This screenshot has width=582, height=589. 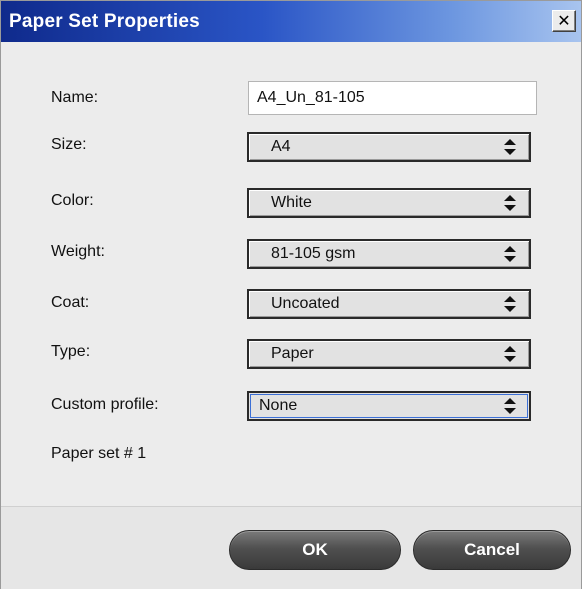 I want to click on type-select: Paper, so click(x=389, y=354).